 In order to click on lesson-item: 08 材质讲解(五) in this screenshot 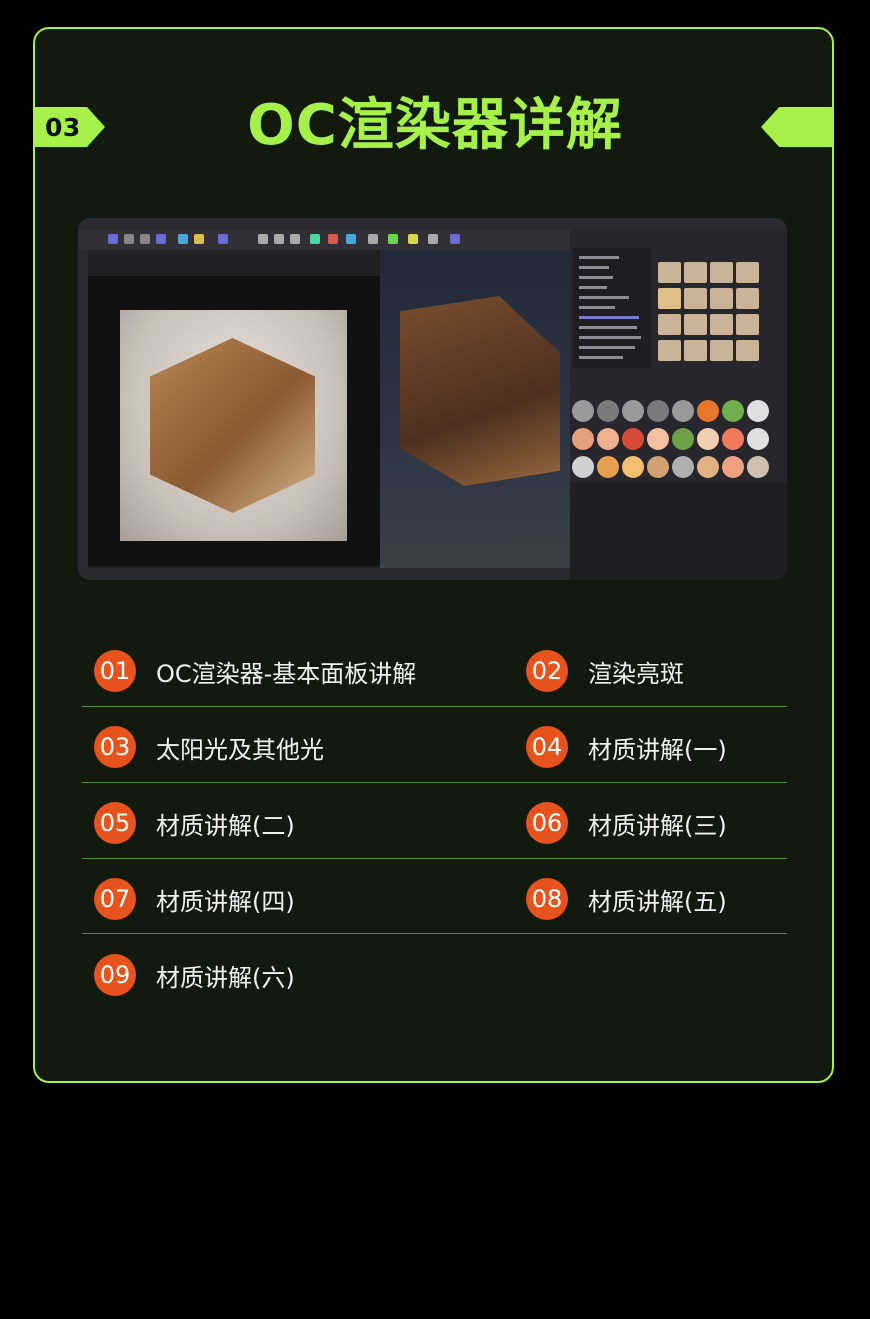, I will do `click(626, 899)`.